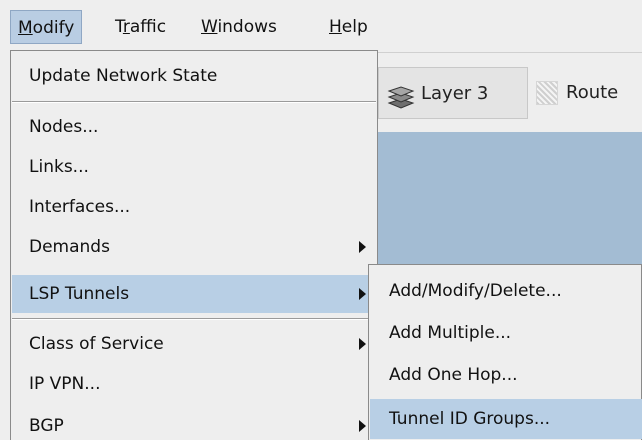 The image size is (642, 440). I want to click on menu-item-class-of-service: Class of Service, so click(194, 344).